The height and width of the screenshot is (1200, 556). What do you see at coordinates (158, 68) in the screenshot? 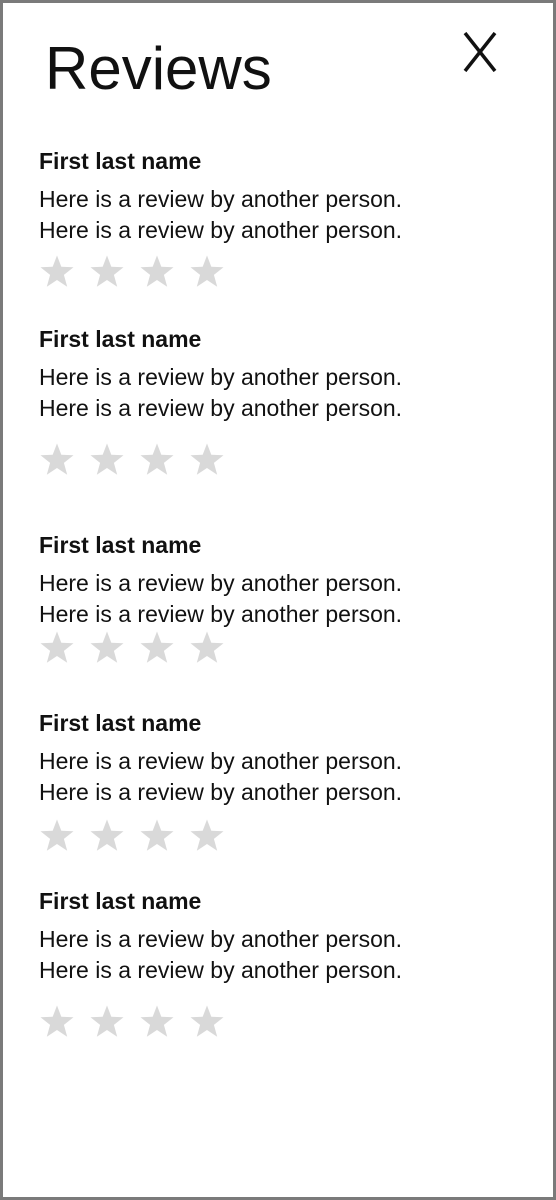
I see `page-title: Reviews` at bounding box center [158, 68].